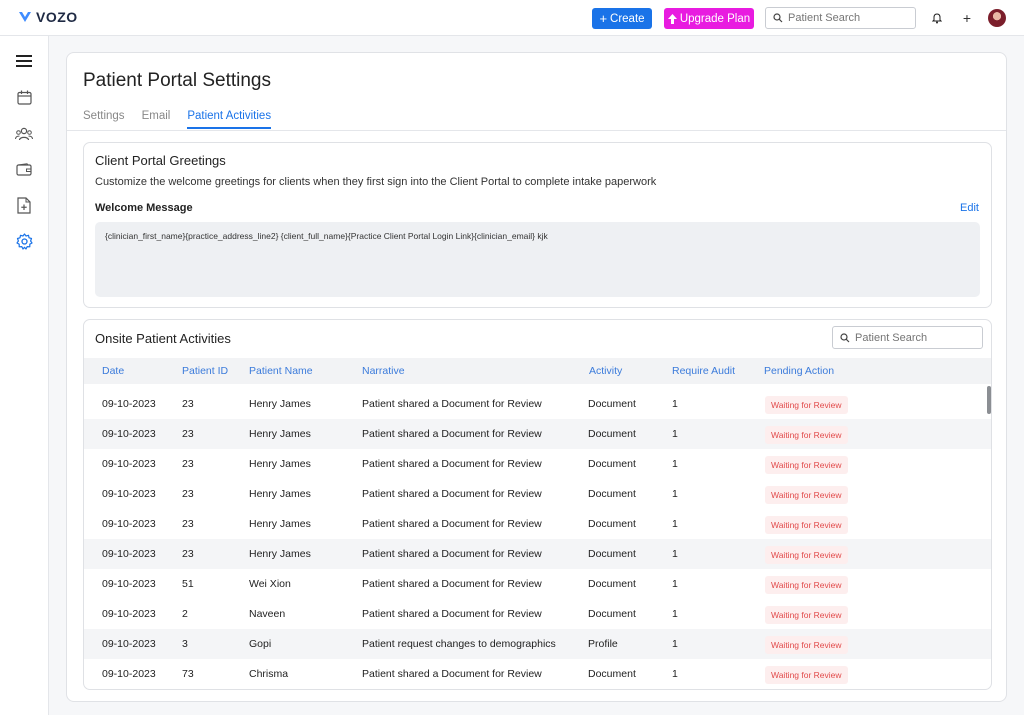 The image size is (1024, 715). What do you see at coordinates (57, 17) in the screenshot?
I see `brand-name: VOZO` at bounding box center [57, 17].